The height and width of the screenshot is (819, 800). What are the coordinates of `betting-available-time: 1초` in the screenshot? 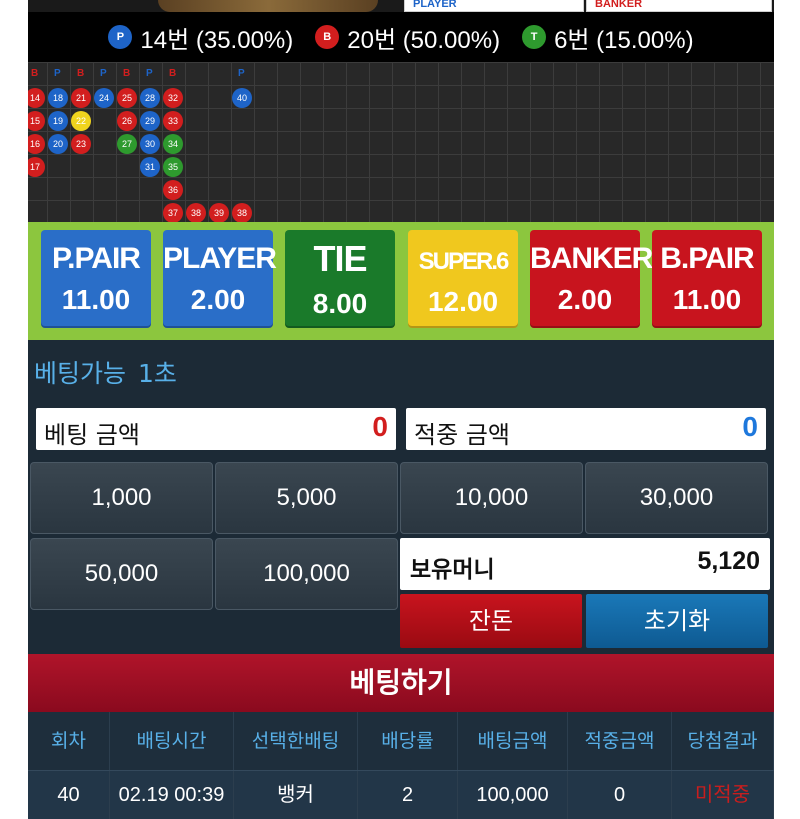 It's located at (157, 373).